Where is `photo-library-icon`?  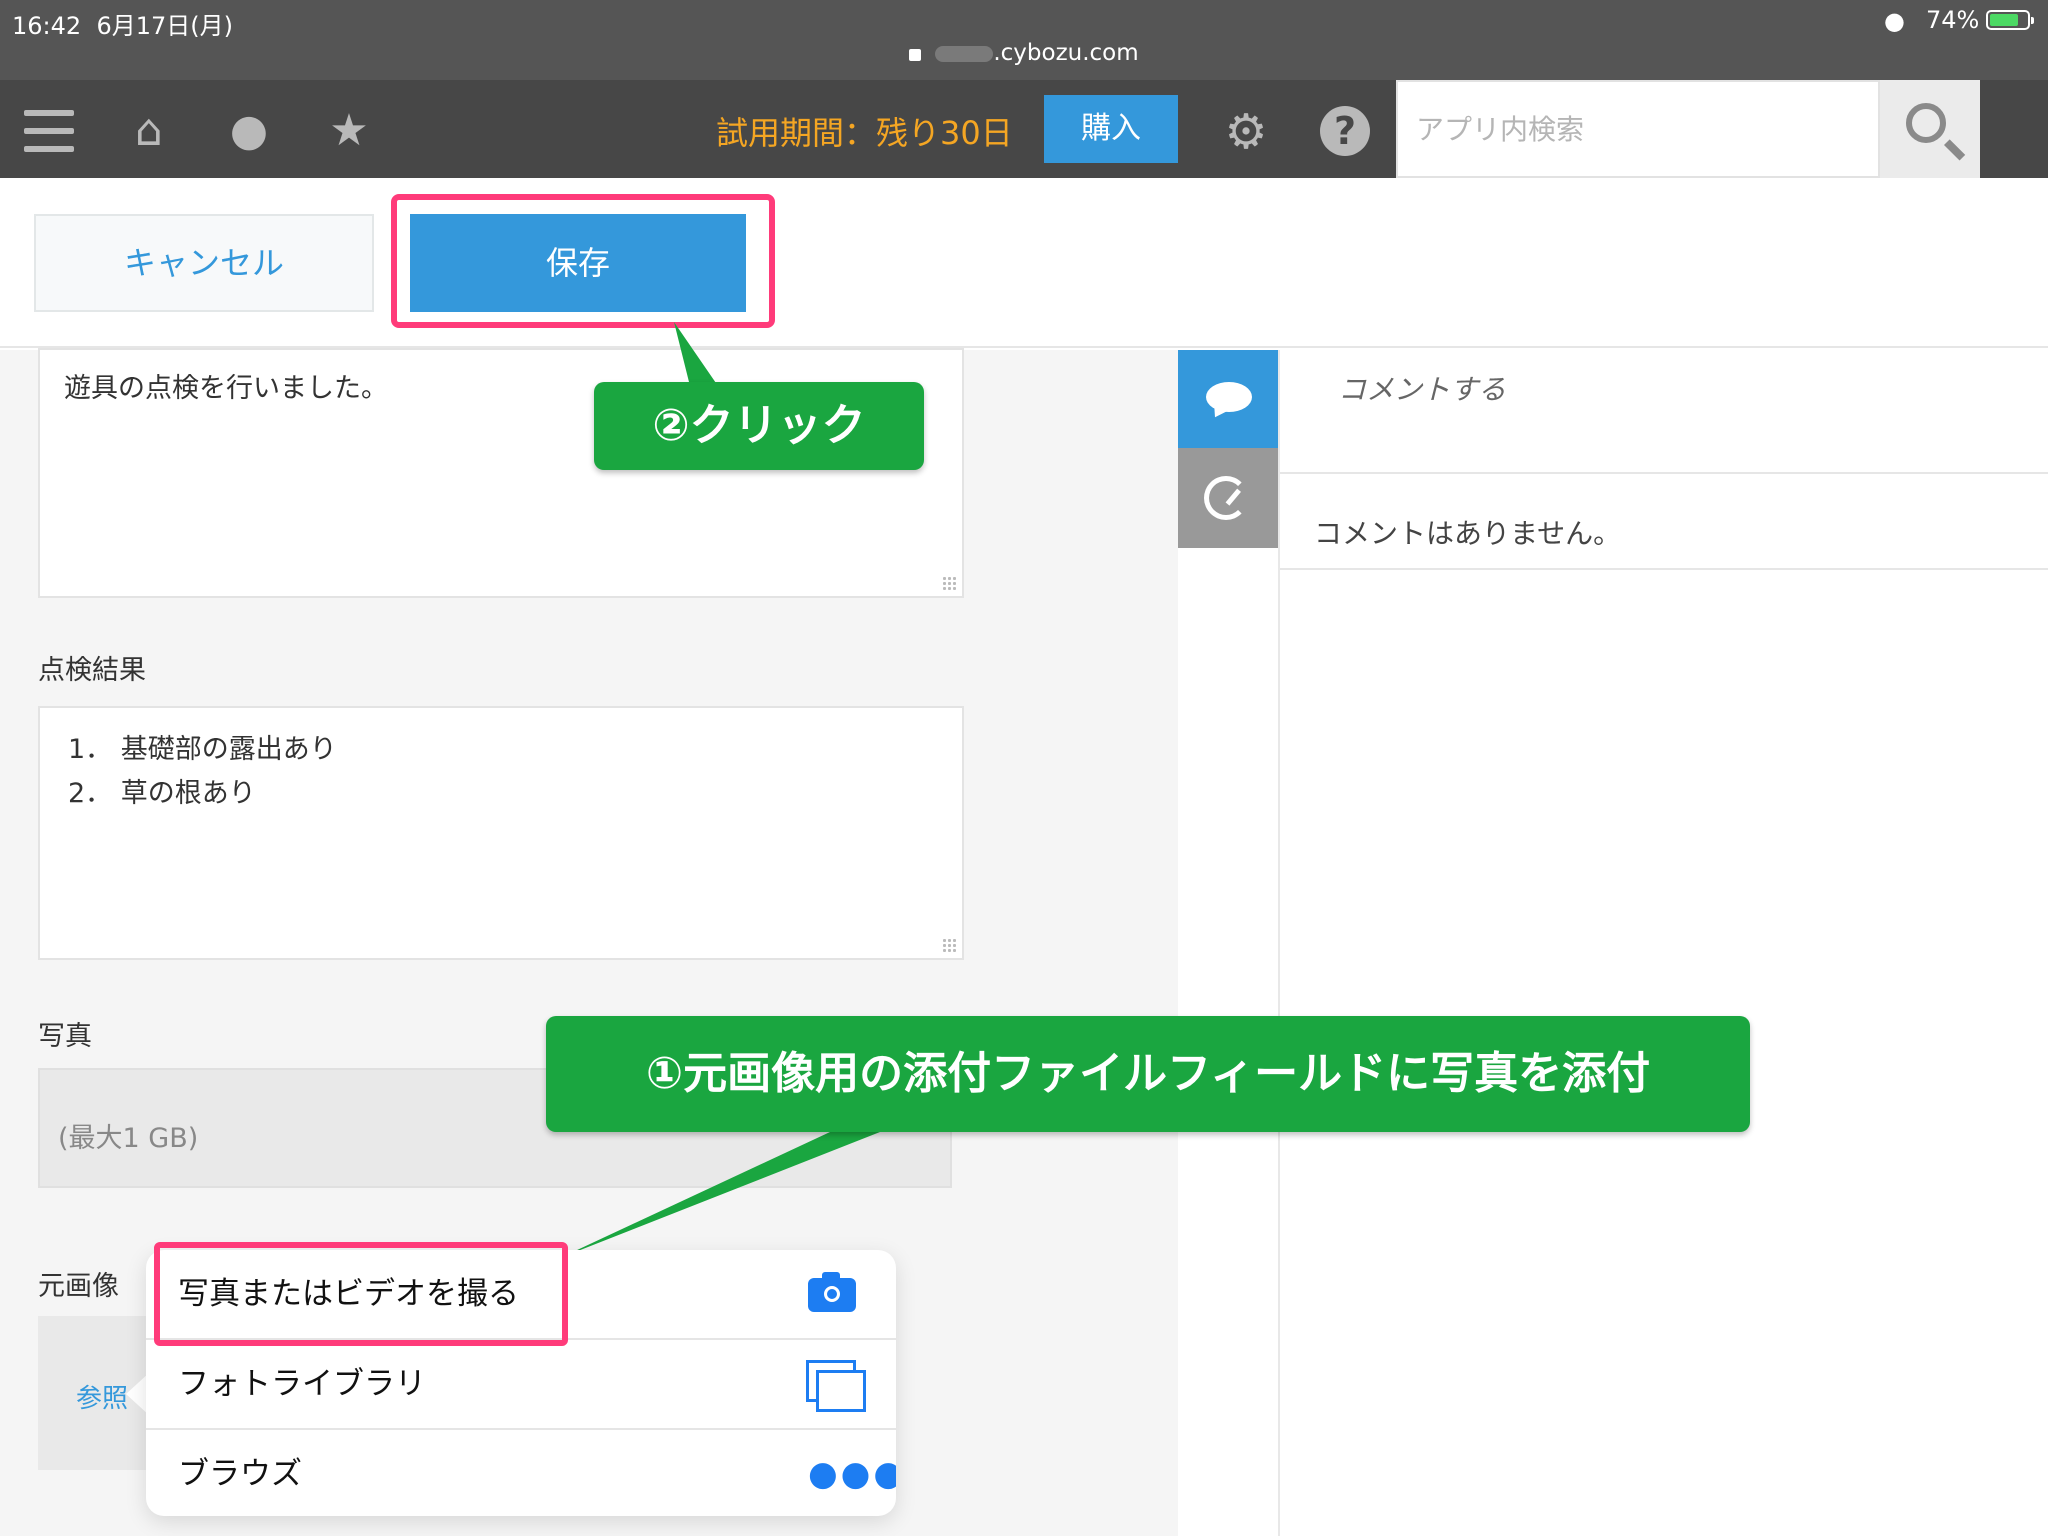
photo-library-icon is located at coordinates (836, 1386).